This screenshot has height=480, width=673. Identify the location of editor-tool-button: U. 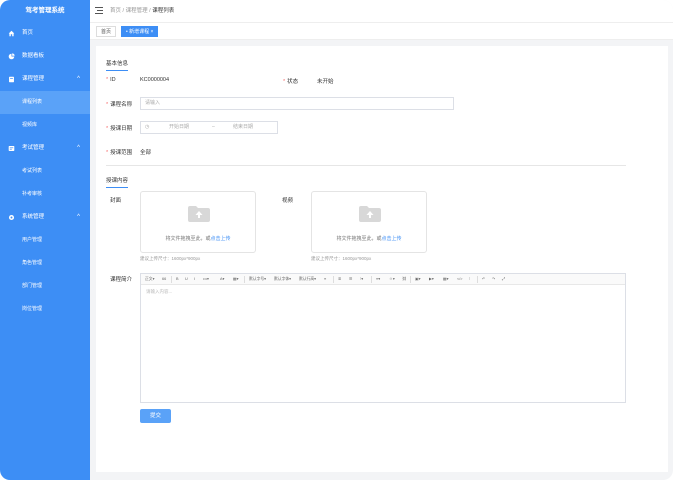
(186, 279).